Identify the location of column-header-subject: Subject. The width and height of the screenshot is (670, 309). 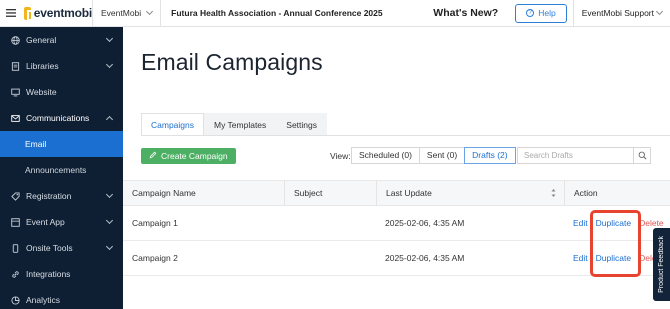
(330, 193).